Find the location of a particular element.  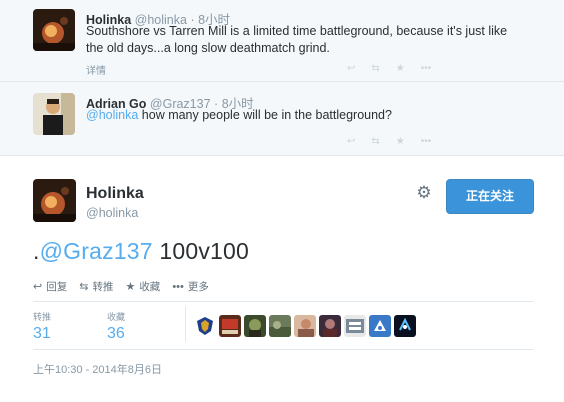

details-link: 详情 is located at coordinates (96, 69).